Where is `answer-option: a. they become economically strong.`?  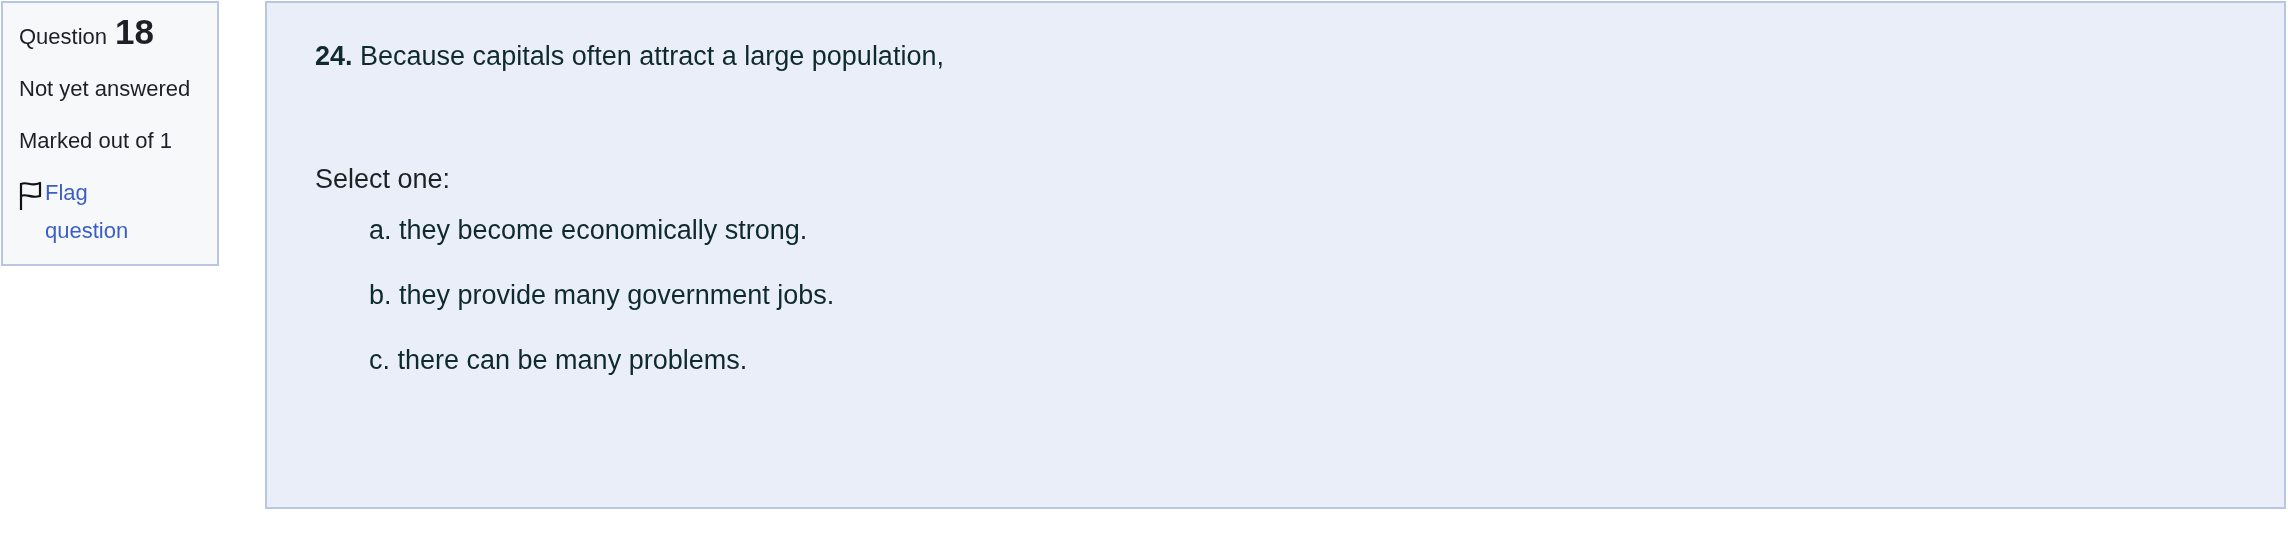 answer-option: a. they become economically strong. is located at coordinates (1302, 230).